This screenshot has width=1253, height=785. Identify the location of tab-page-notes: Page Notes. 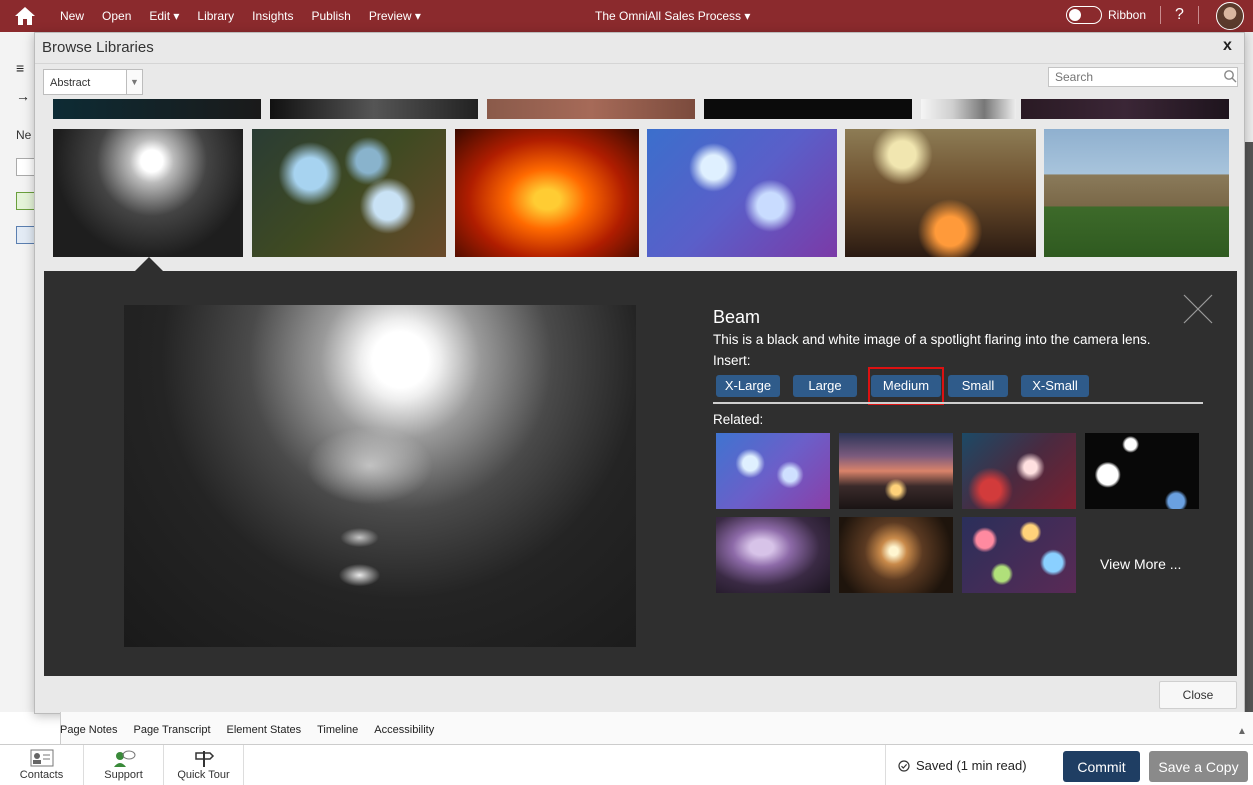
(88, 734).